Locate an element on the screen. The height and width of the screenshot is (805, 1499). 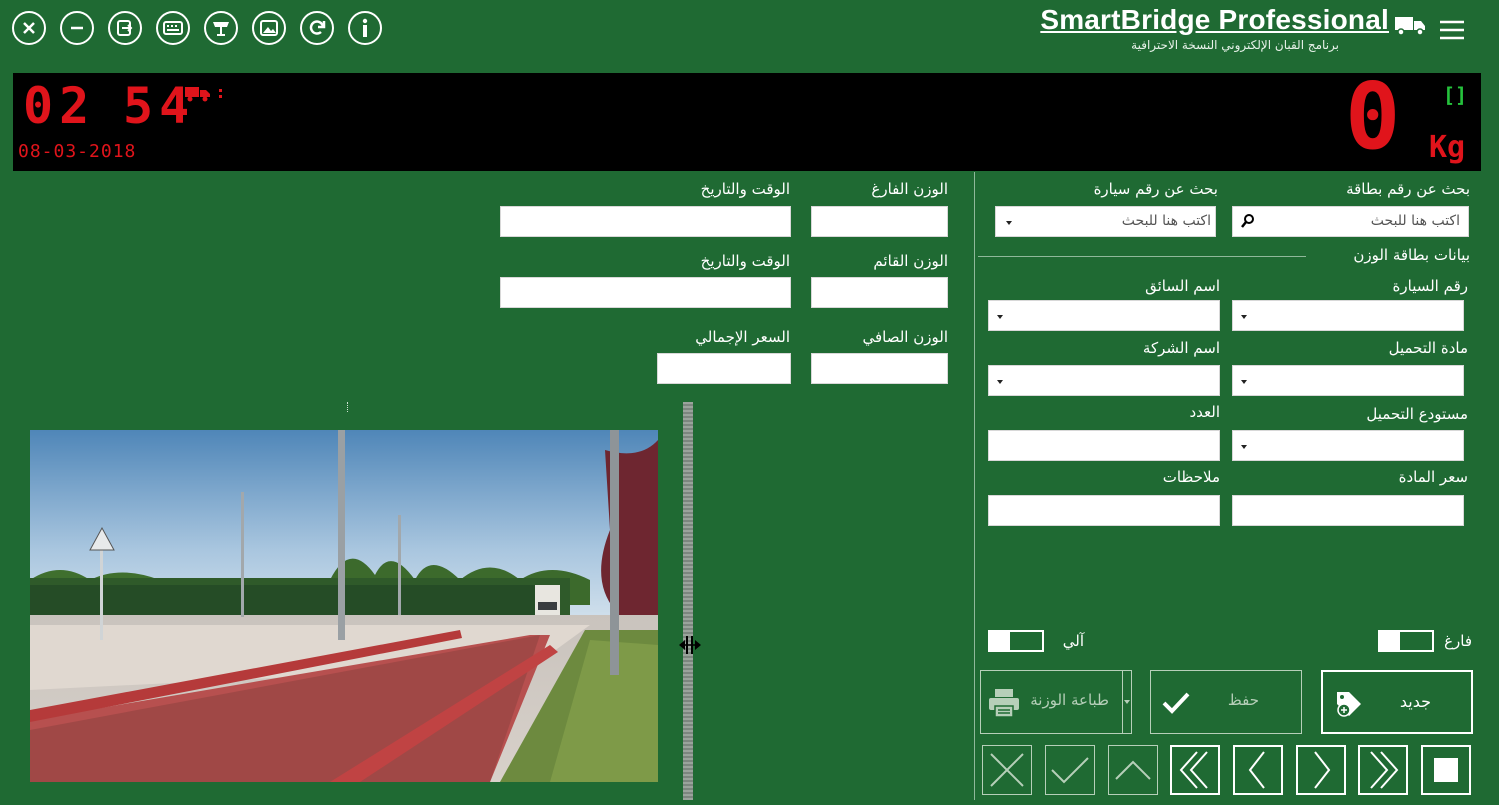
card-search-input: اكتب هنا للبحث is located at coordinates (1350, 221).